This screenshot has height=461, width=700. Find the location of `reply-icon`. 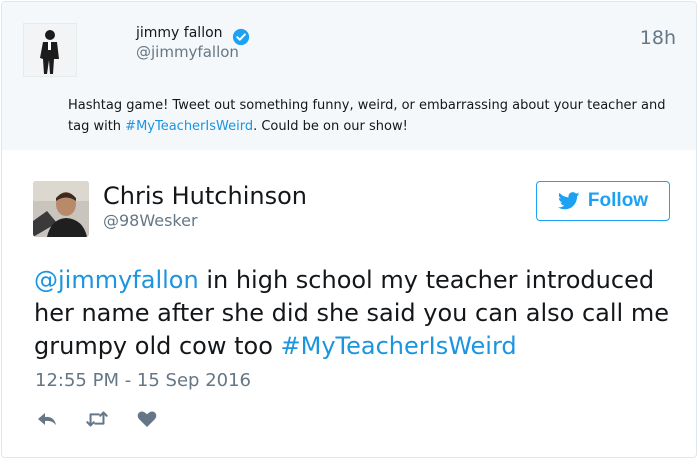

reply-icon is located at coordinates (47, 419).